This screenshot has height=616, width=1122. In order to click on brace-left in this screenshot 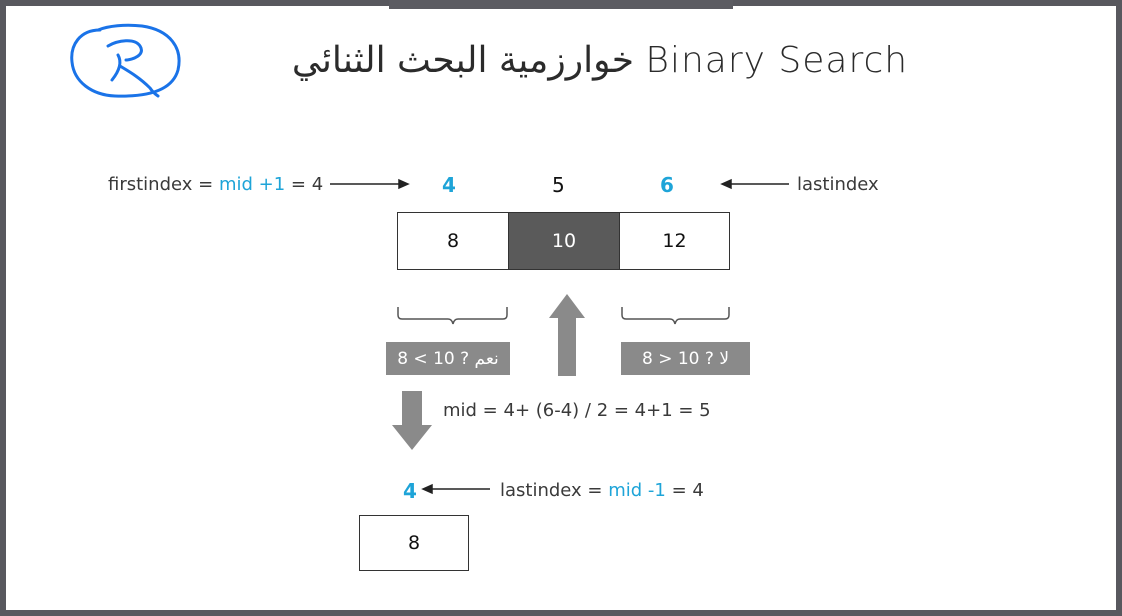, I will do `click(452, 316)`.